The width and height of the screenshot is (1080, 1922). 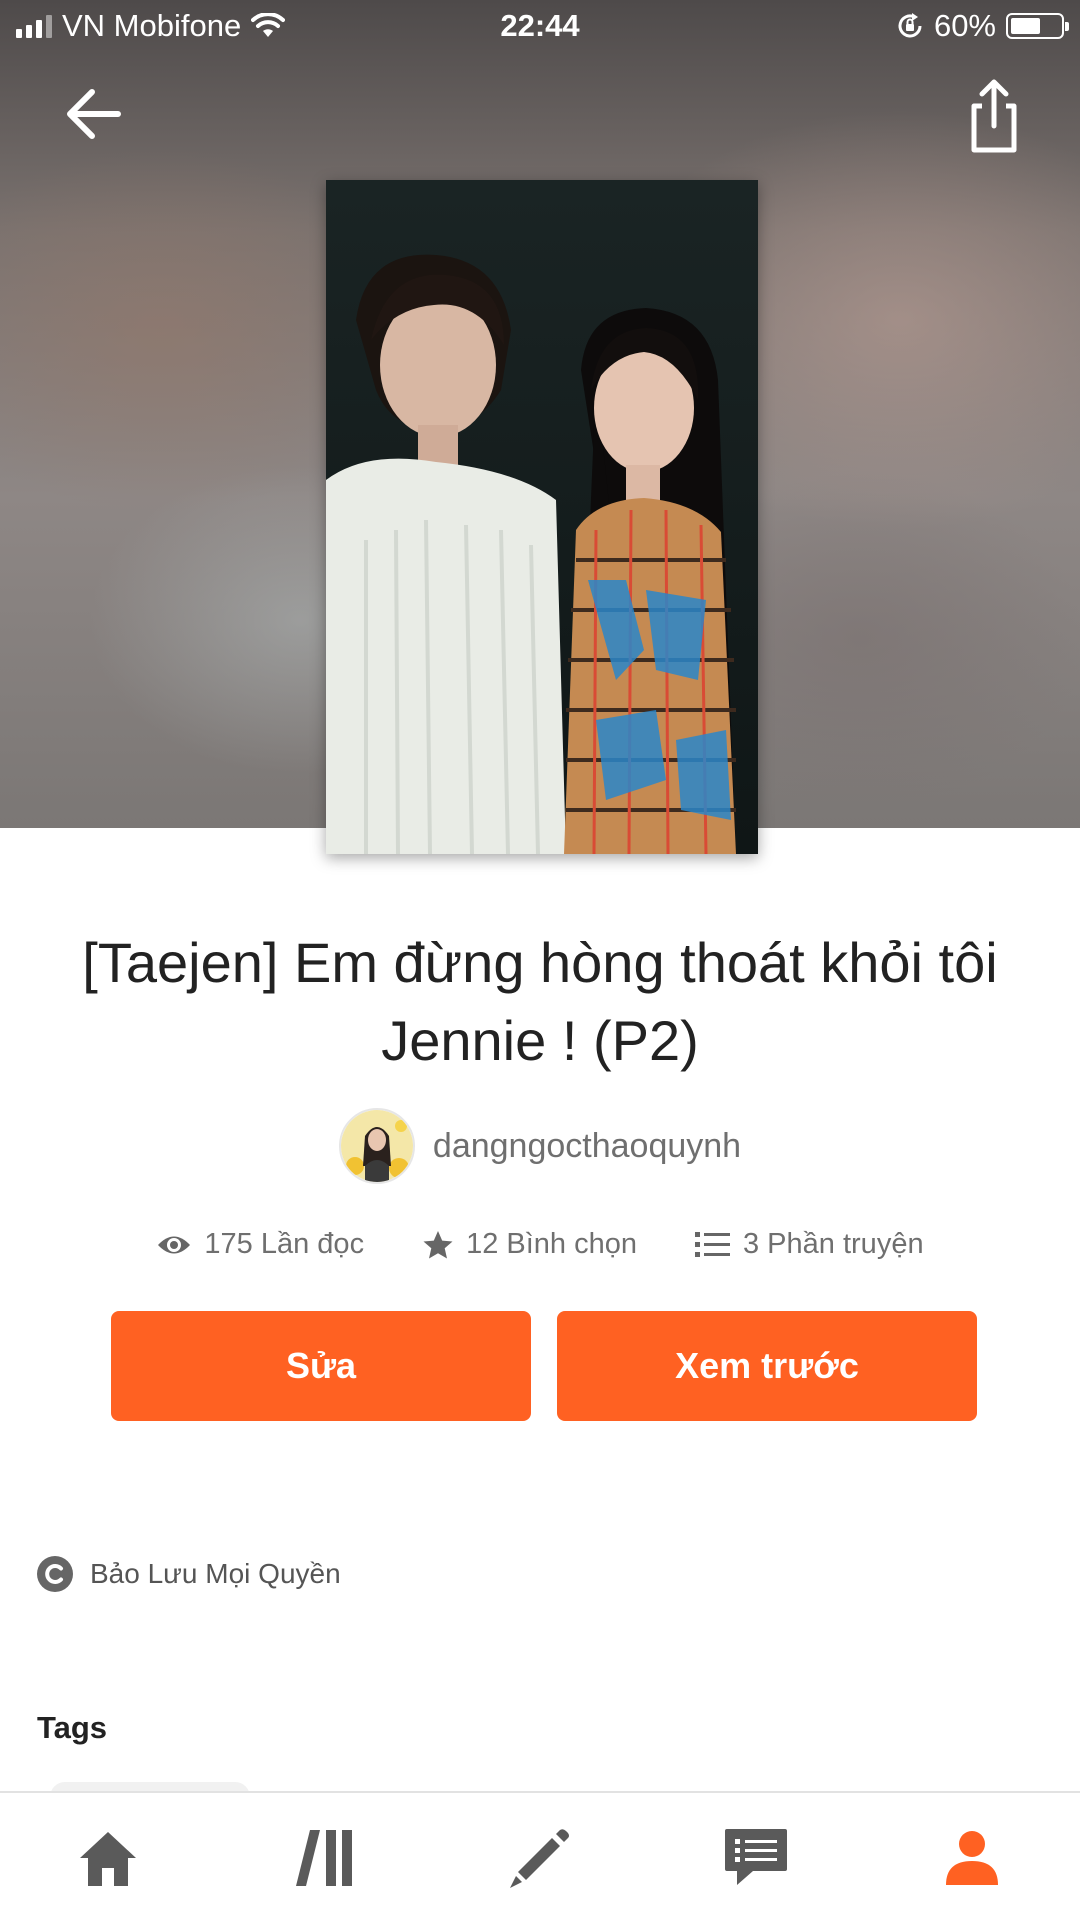 What do you see at coordinates (55, 1574) in the screenshot?
I see `copyright-icon` at bounding box center [55, 1574].